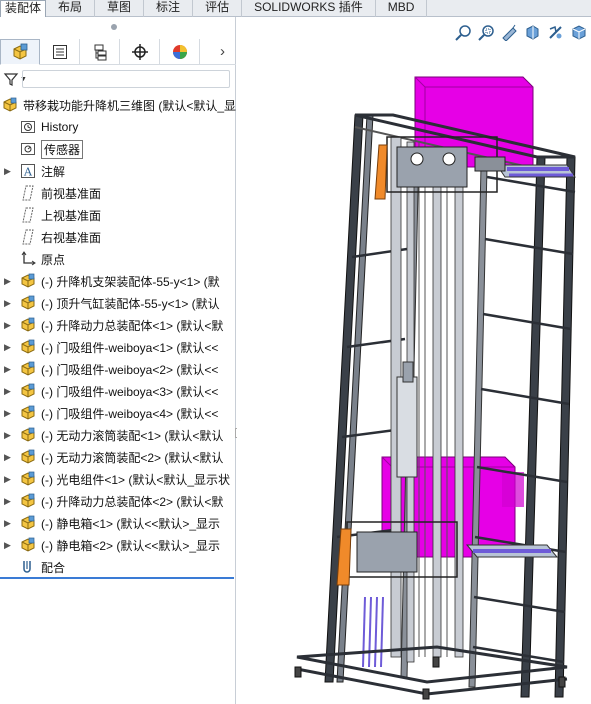 This screenshot has width=591, height=704. I want to click on configuration-manager-tab, so click(100, 51).